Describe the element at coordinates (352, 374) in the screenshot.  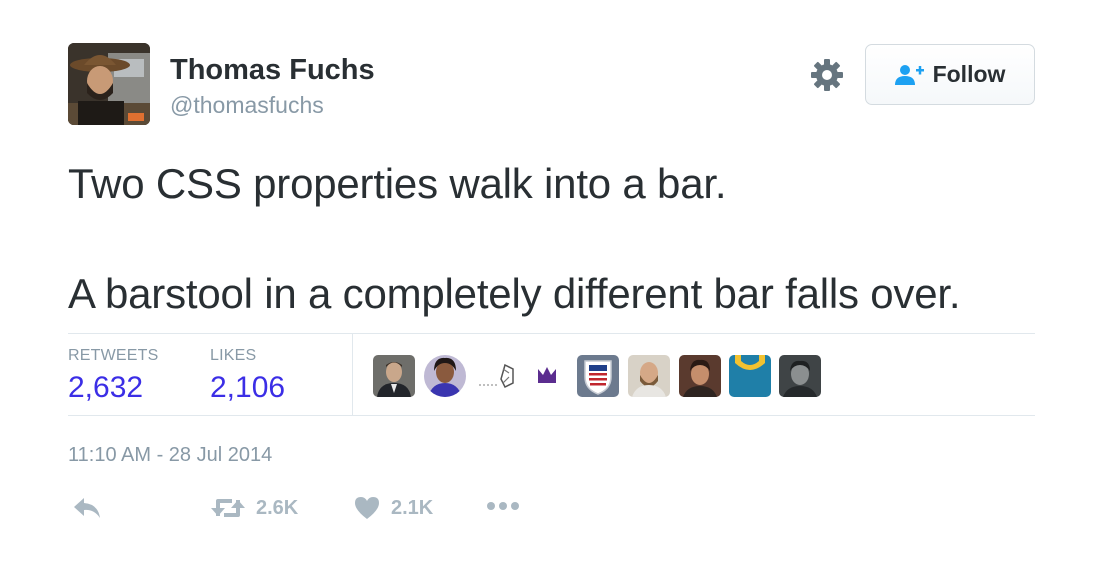
I see `stats-divider` at that location.